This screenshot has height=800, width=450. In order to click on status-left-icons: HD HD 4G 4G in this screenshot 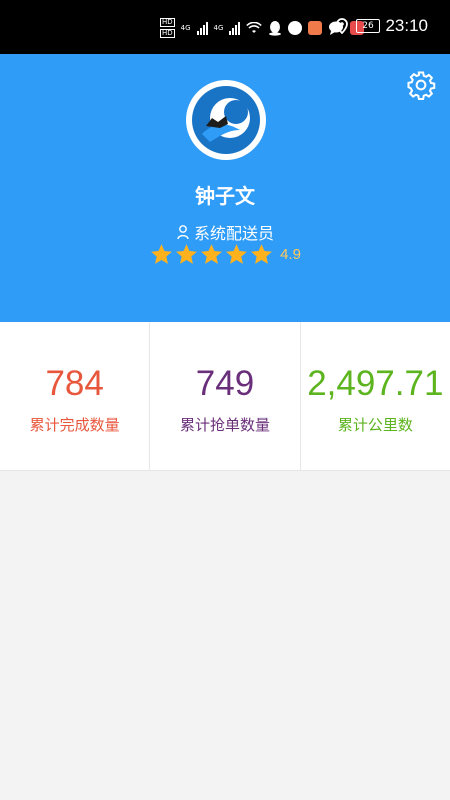, I will do `click(262, 28)`.